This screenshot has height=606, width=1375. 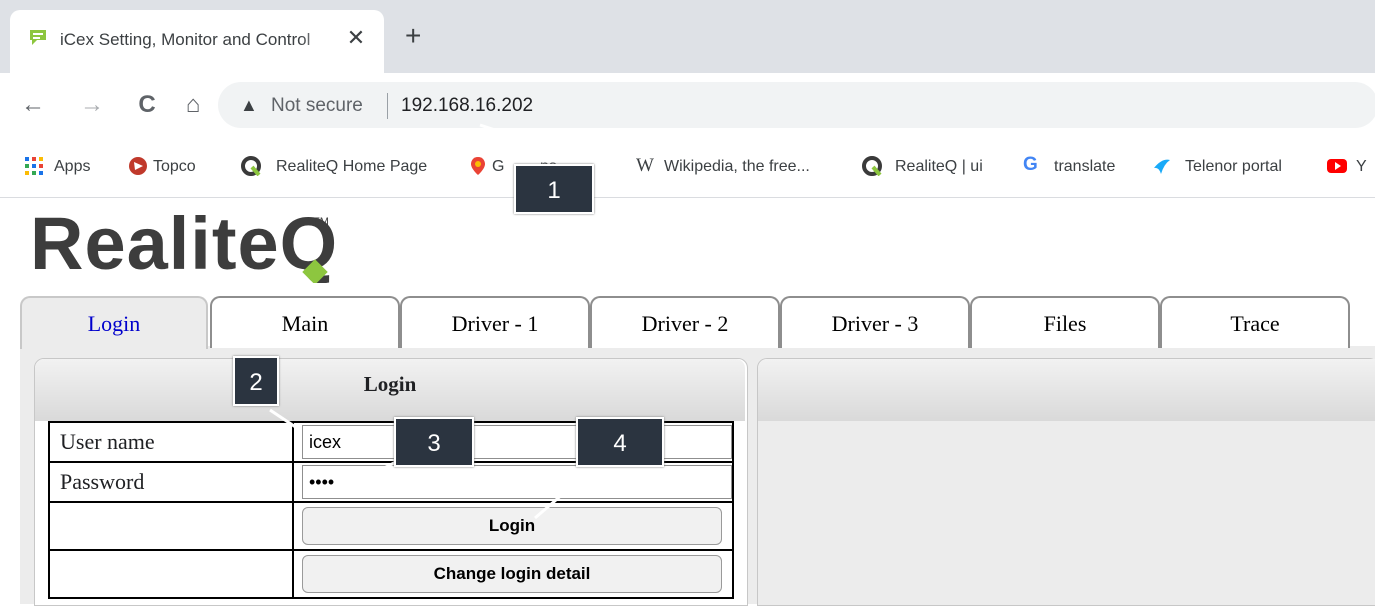 What do you see at coordinates (620, 442) in the screenshot?
I see `callout-4: 4` at bounding box center [620, 442].